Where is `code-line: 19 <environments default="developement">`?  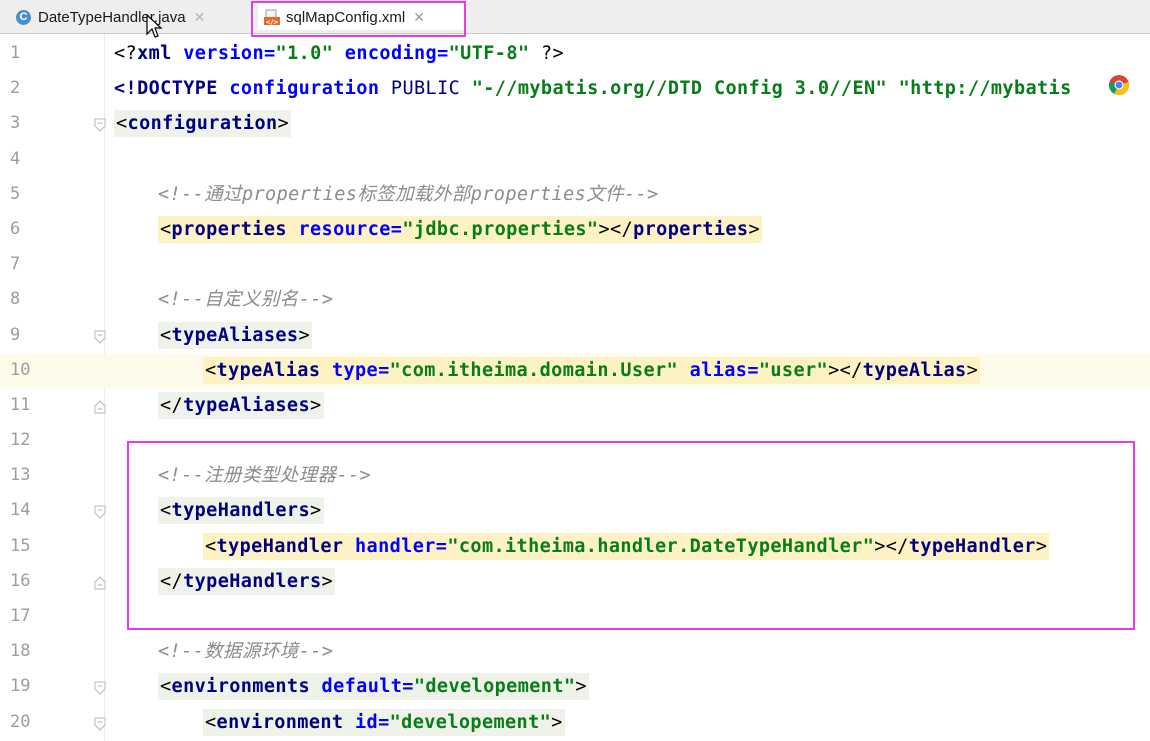 code-line: 19 <environments default="developement"> is located at coordinates (575, 687).